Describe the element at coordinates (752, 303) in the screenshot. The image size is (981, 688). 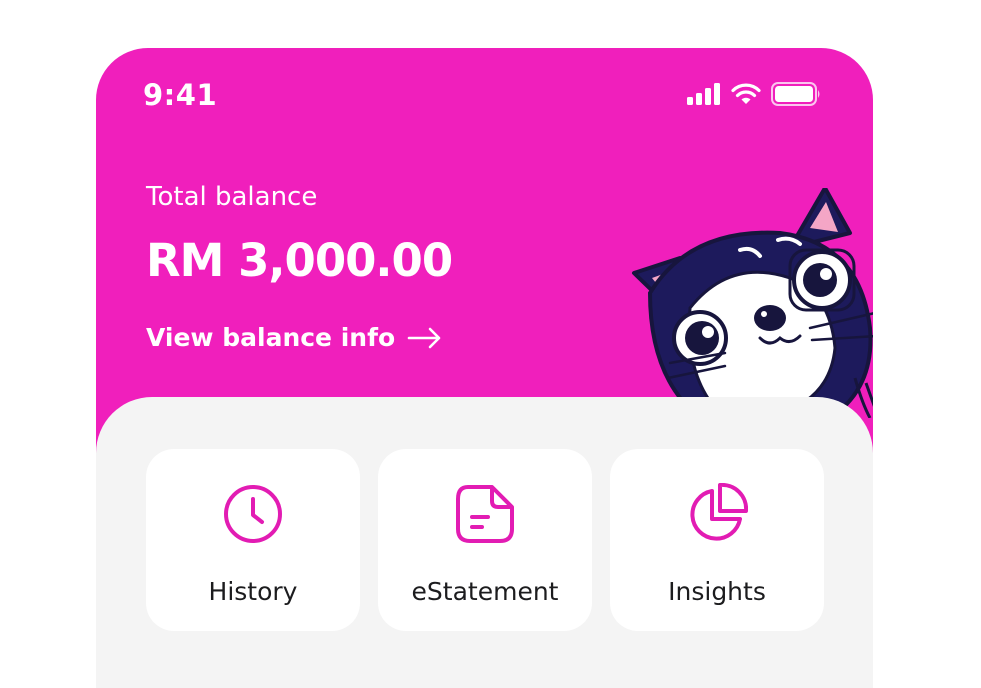
I see `cat-illustration` at that location.